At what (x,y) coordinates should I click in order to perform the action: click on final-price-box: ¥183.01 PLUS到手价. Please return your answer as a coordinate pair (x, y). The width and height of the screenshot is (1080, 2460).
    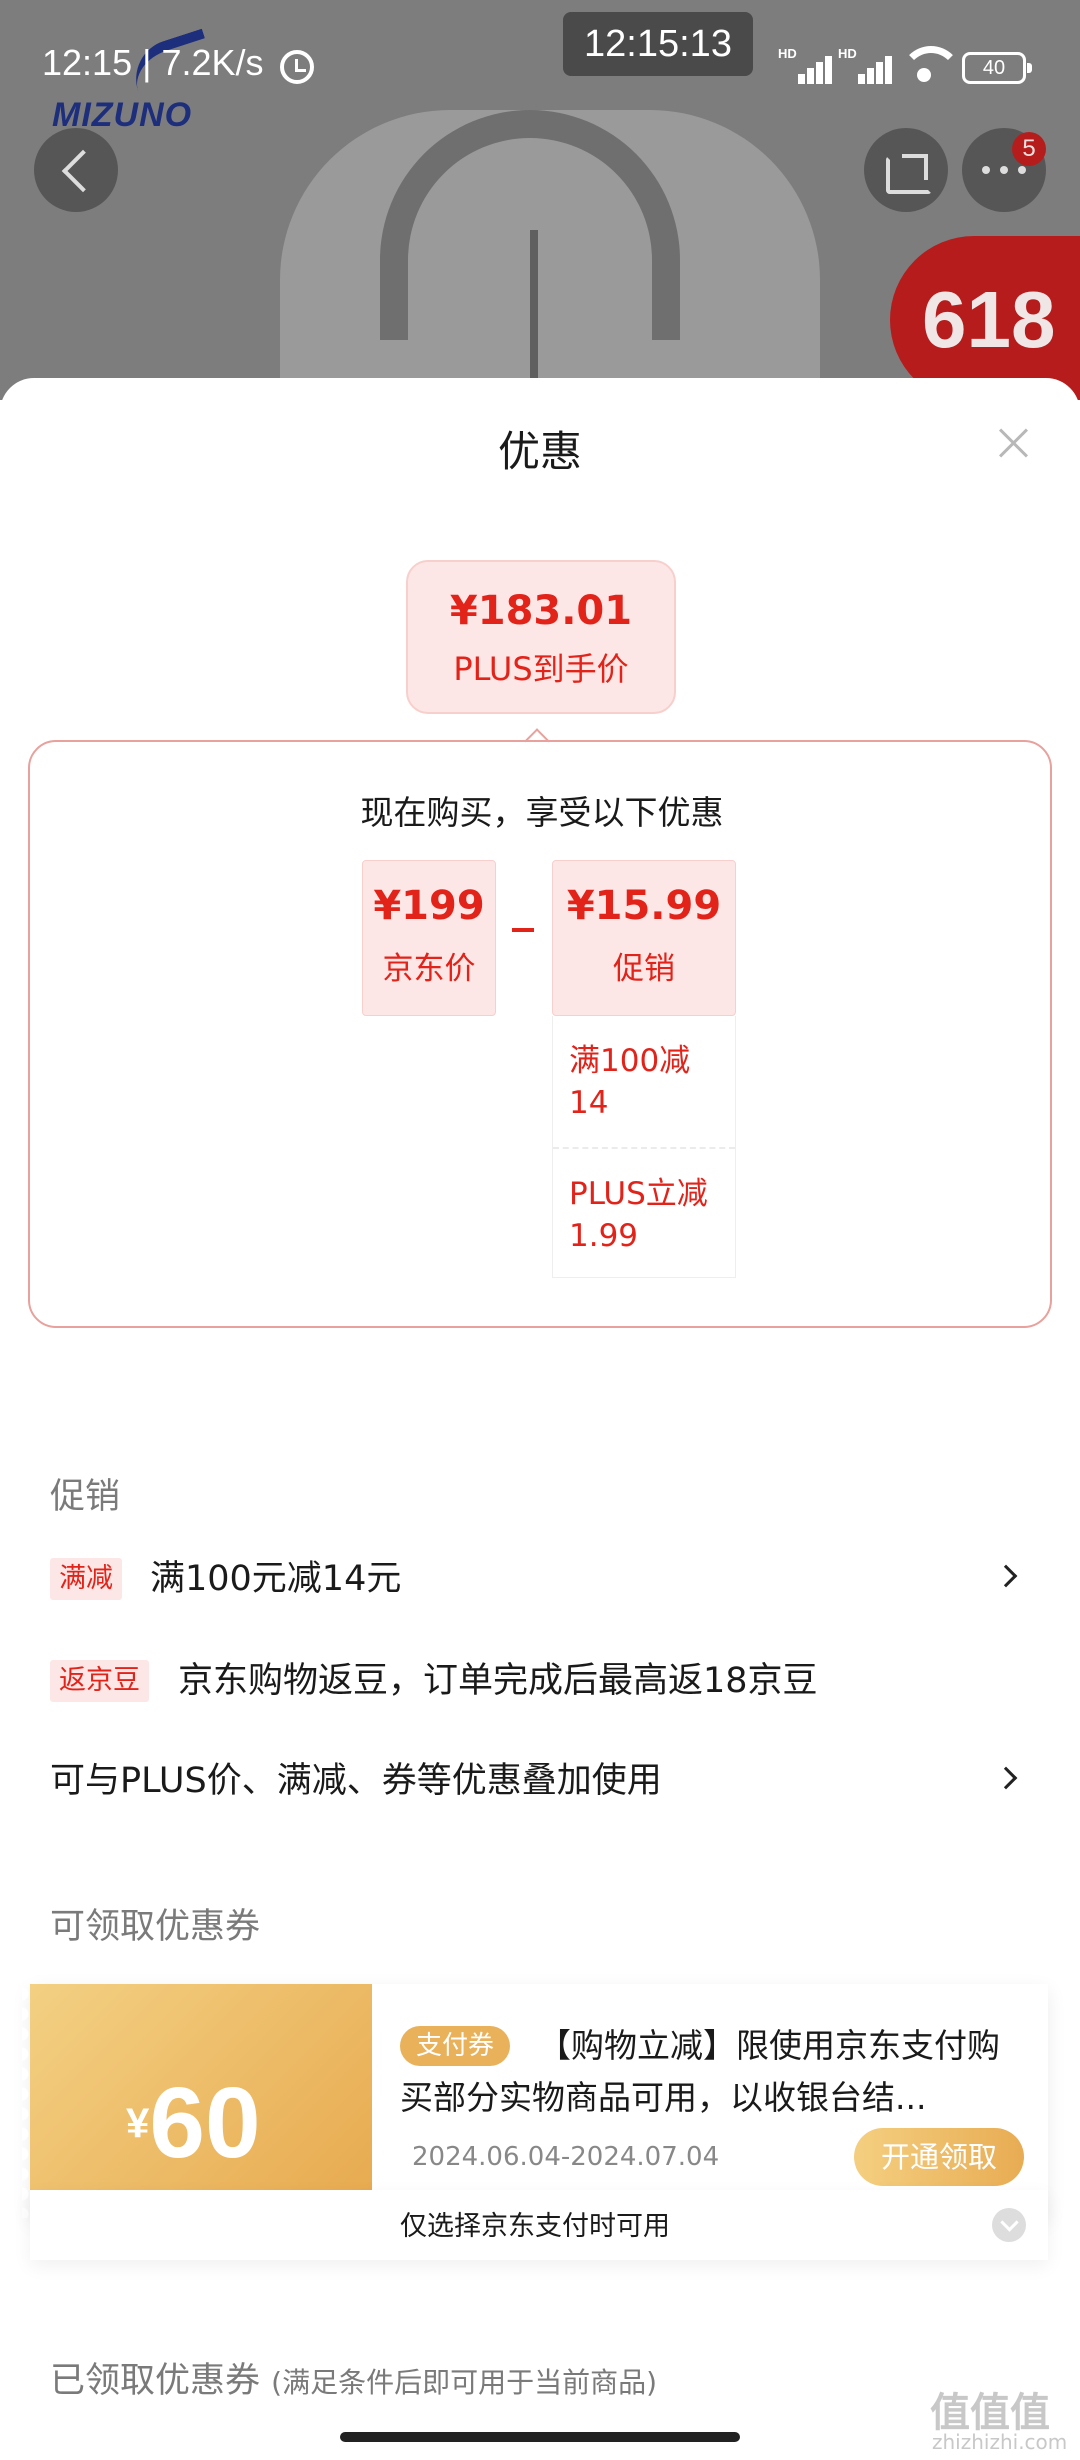
    Looking at the image, I should click on (541, 637).